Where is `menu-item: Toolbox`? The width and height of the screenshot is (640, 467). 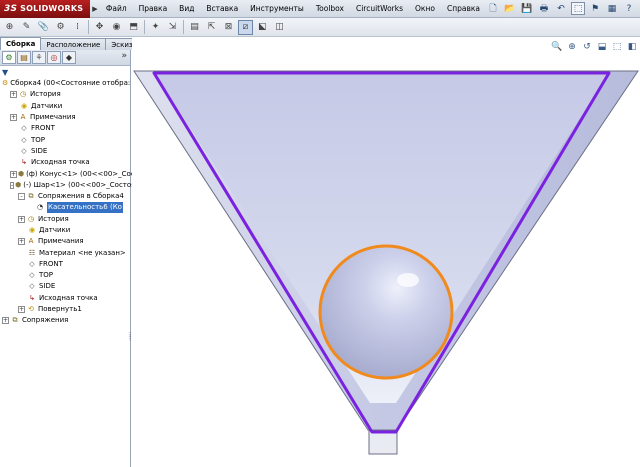
menu-item: Toolbox is located at coordinates (330, 8).